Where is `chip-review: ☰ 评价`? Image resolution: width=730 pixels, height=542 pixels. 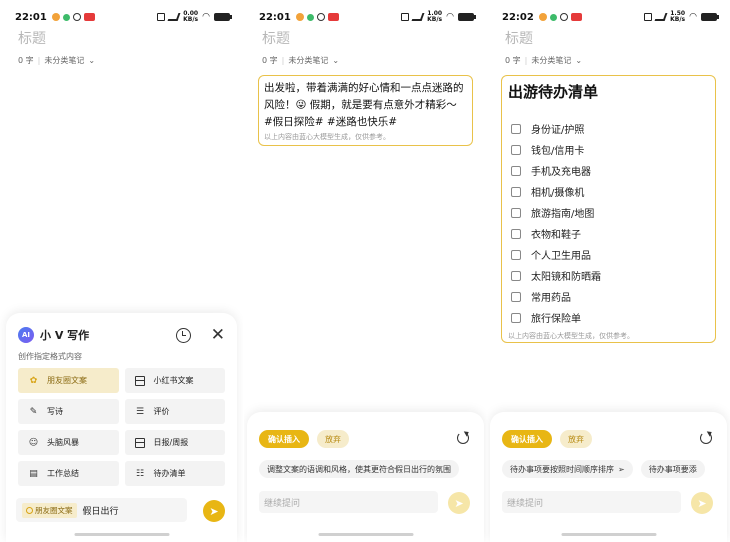 chip-review: ☰ 评价 is located at coordinates (174, 411).